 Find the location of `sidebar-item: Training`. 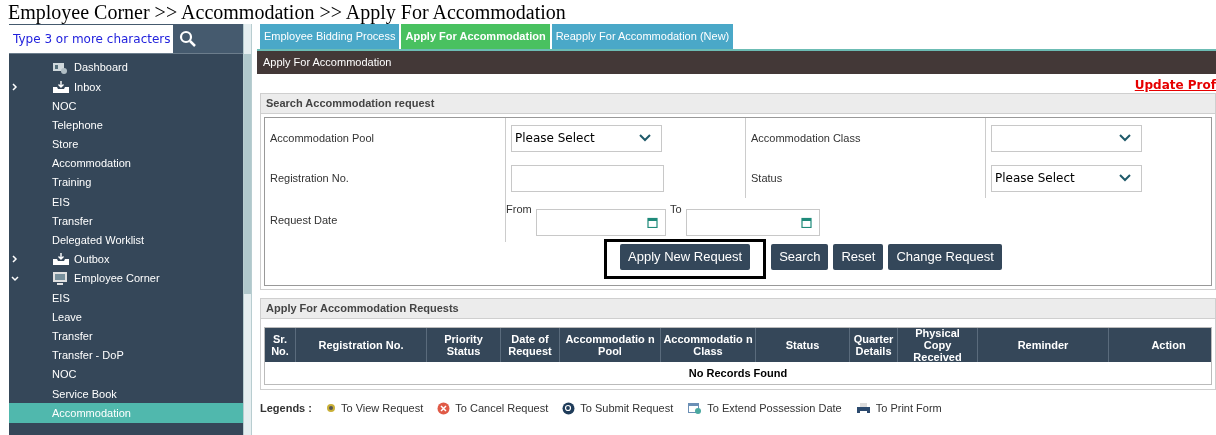

sidebar-item: Training is located at coordinates (126, 183).